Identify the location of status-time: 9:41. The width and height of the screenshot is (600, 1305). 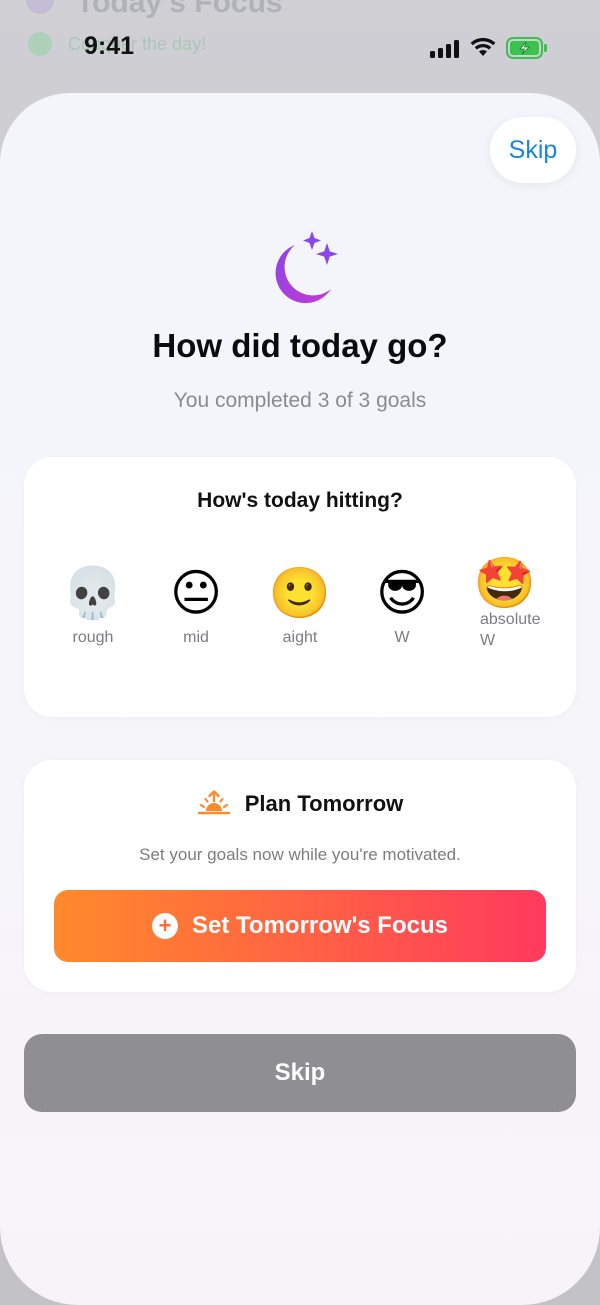
(109, 46).